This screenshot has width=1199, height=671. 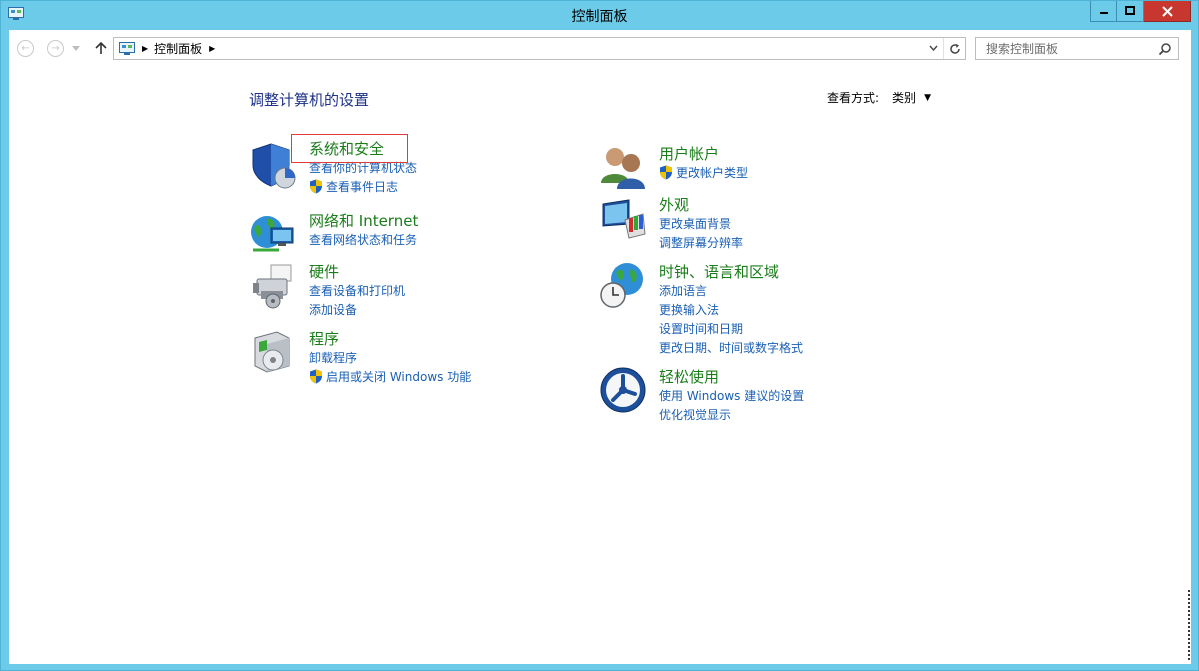 I want to click on link-adjust-screen-resolution: 调整屏幕分辨率, so click(x=701, y=242).